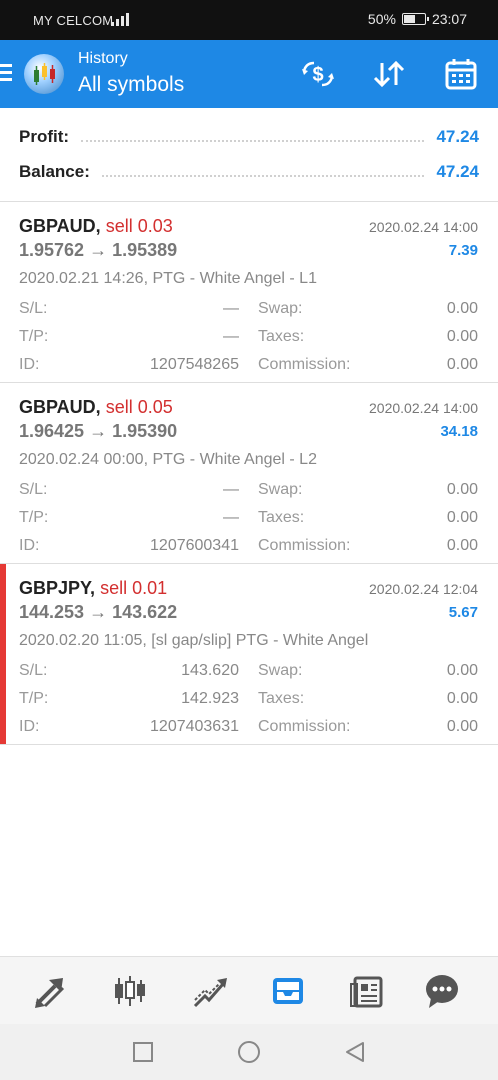 Image resolution: width=498 pixels, height=1080 pixels. I want to click on balance-value: 47.24, so click(457, 171).